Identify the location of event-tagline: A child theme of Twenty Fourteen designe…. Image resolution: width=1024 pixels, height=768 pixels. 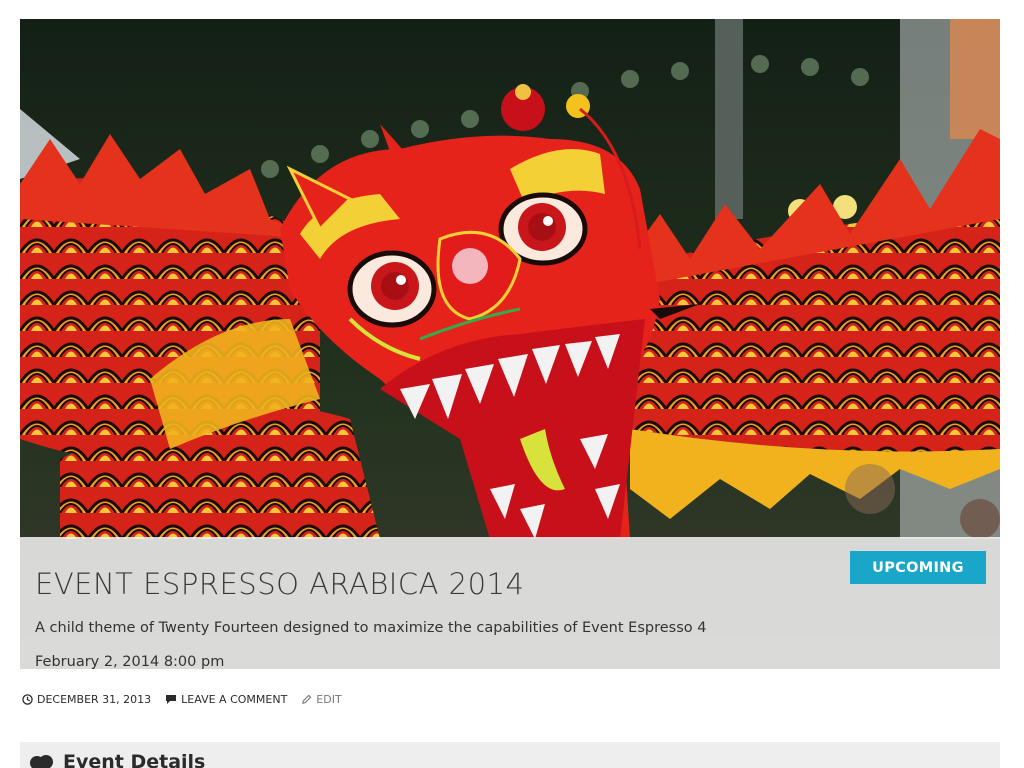
(371, 628).